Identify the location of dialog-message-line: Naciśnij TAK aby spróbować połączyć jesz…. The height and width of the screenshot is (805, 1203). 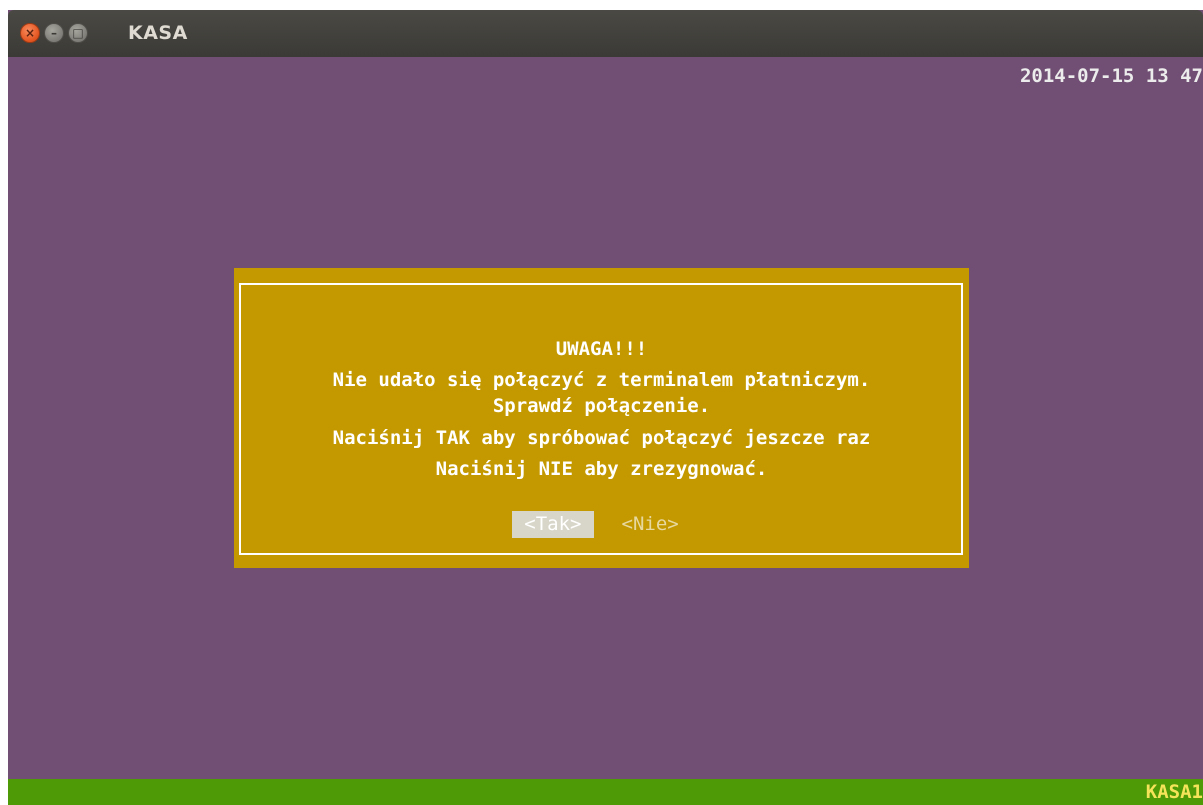
(601, 438).